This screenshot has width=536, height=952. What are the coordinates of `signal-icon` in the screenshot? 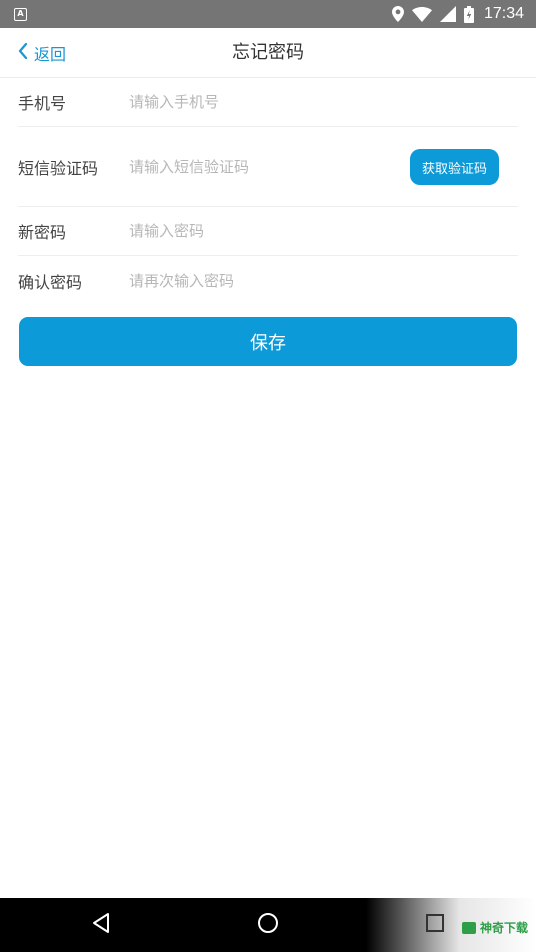 It's located at (447, 14).